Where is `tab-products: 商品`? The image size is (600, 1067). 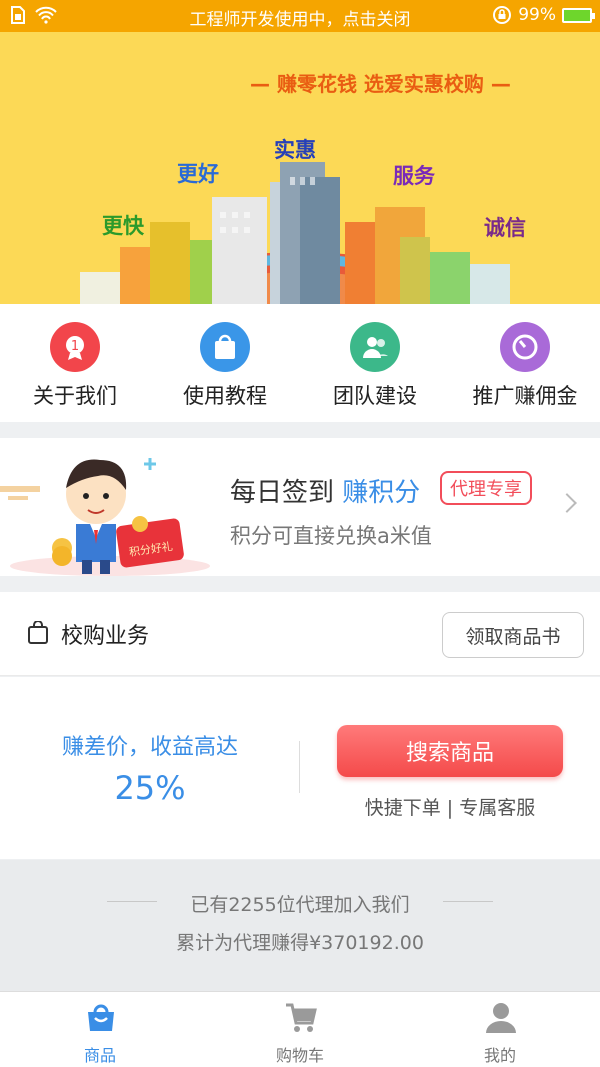 tab-products: 商品 is located at coordinates (100, 1029).